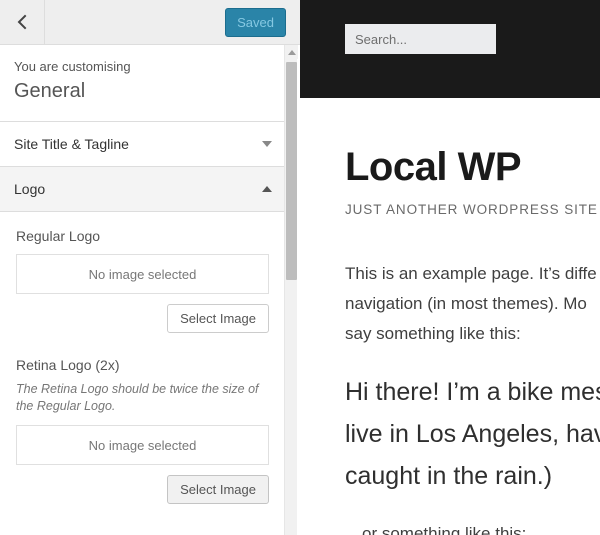 This screenshot has width=600, height=535. I want to click on search-input, so click(420, 39).